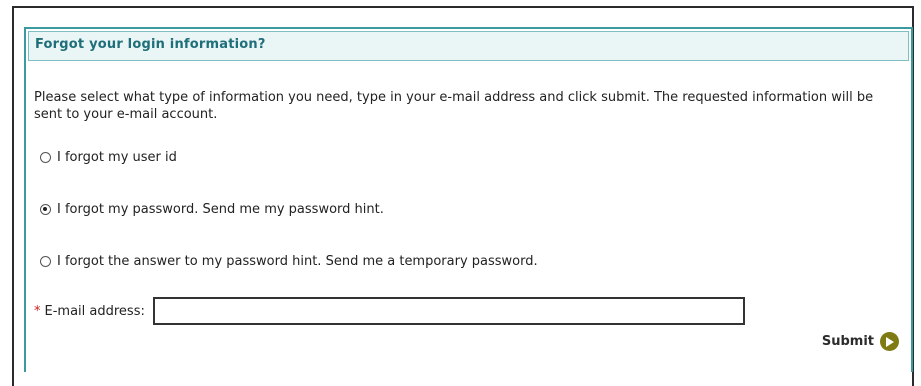  I want to click on panel-title: Forgot your login information?, so click(150, 44).